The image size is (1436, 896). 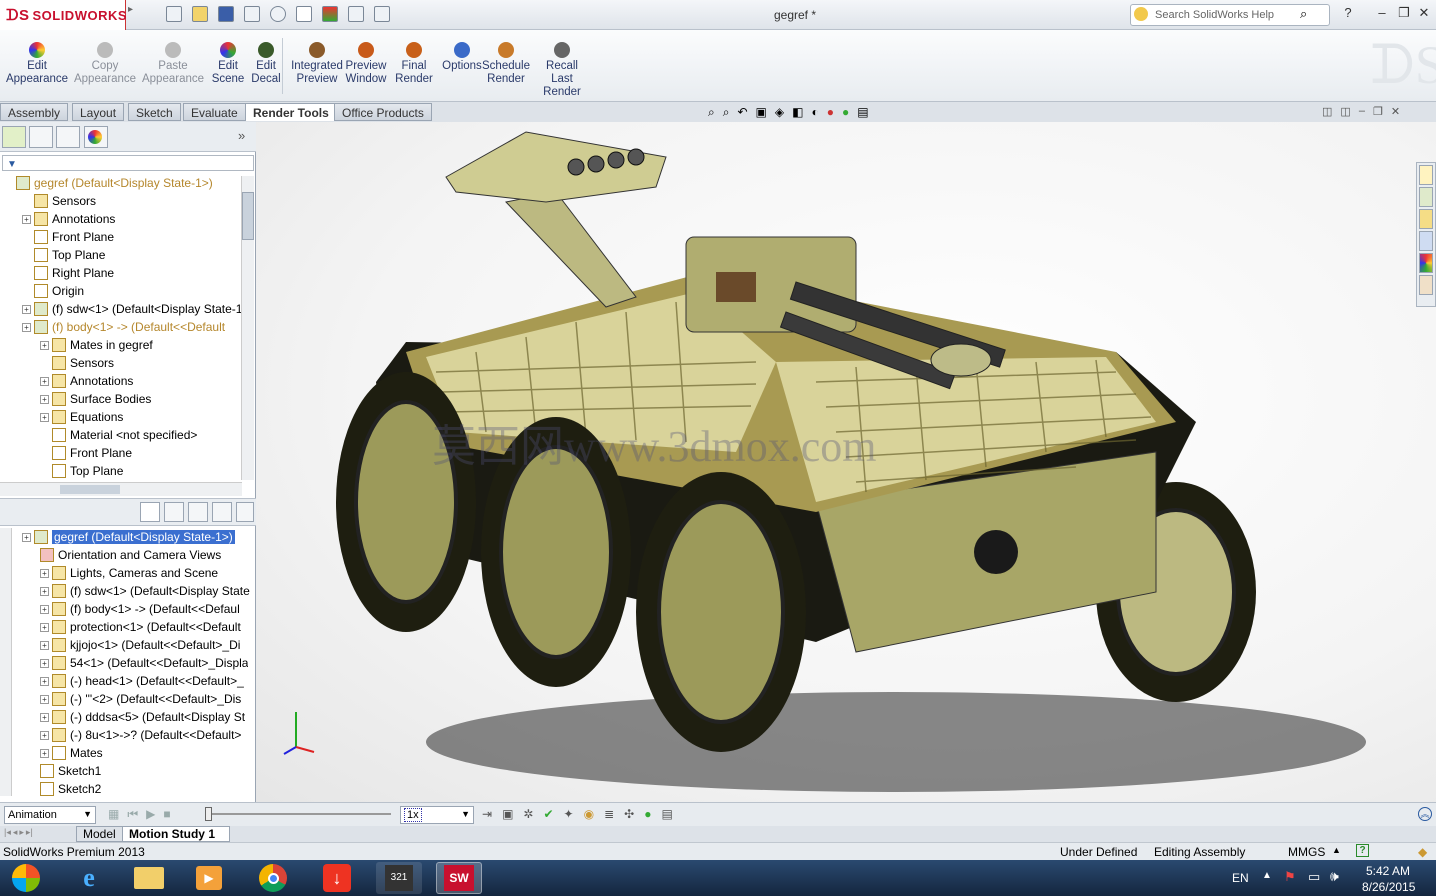 What do you see at coordinates (252, 14) in the screenshot?
I see `print-icon` at bounding box center [252, 14].